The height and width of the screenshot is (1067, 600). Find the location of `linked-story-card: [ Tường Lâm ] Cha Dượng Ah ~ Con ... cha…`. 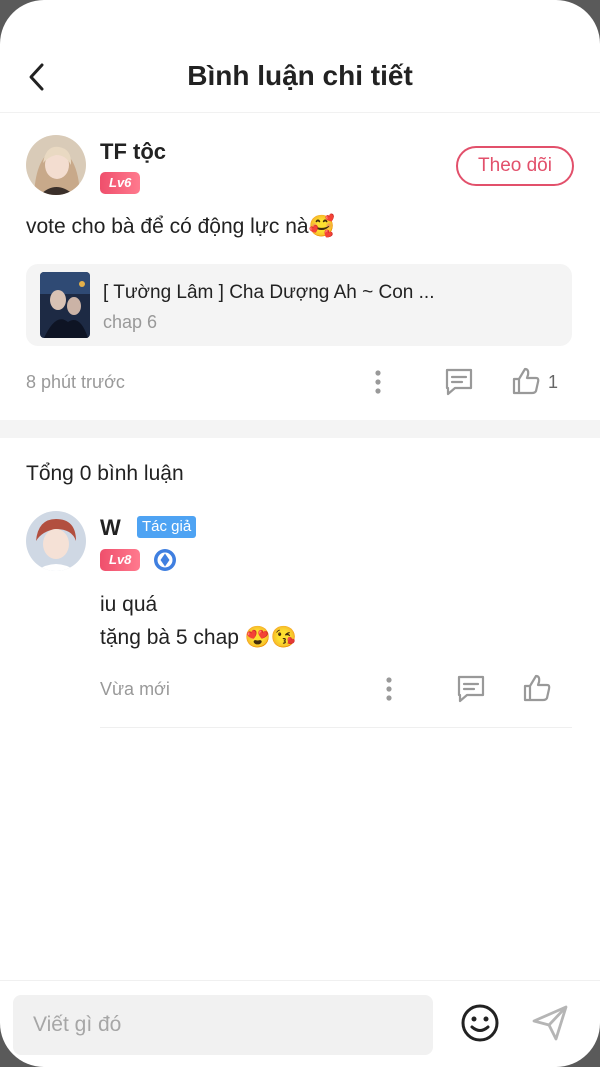

linked-story-card: [ Tường Lâm ] Cha Dượng Ah ~ Con ... cha… is located at coordinates (299, 305).